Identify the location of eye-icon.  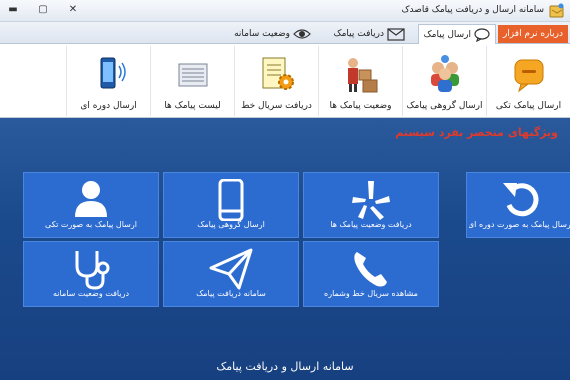
(302, 34).